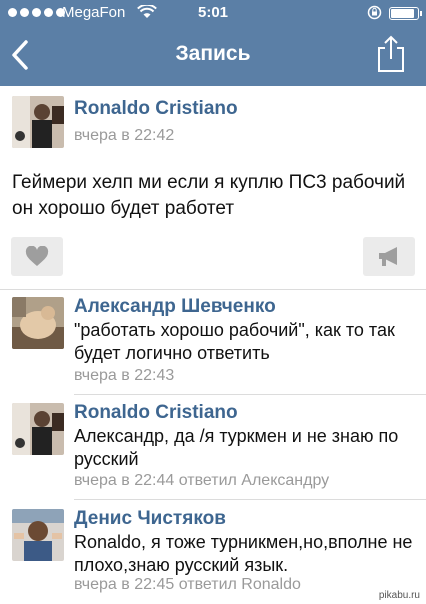 This screenshot has height=604, width=426. I want to click on post-timestamp: вчера в 22:42, so click(124, 135).